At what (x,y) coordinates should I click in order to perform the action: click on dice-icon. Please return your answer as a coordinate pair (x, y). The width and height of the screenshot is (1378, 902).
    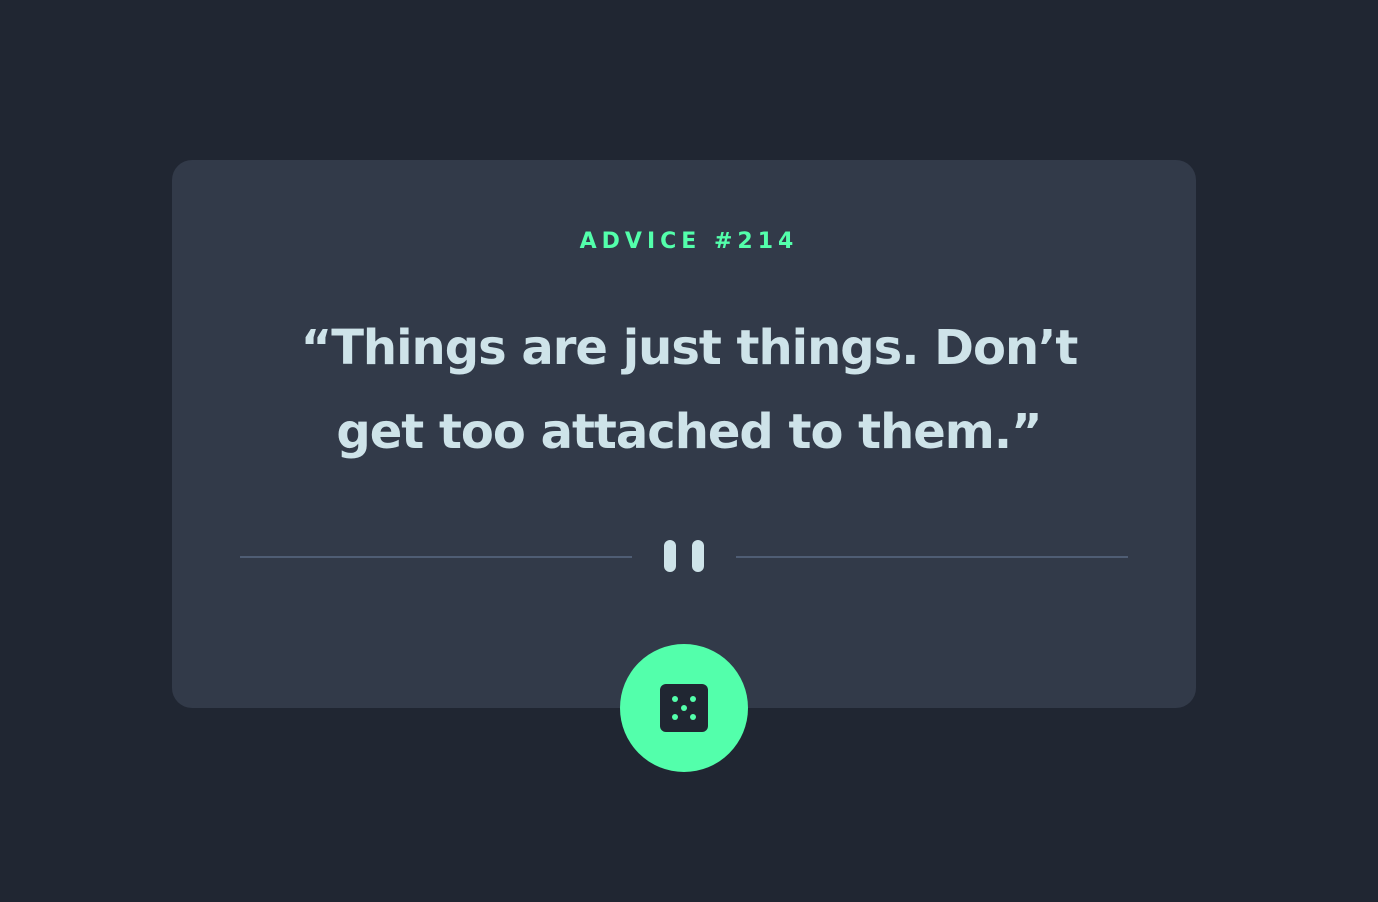
    Looking at the image, I should click on (684, 708).